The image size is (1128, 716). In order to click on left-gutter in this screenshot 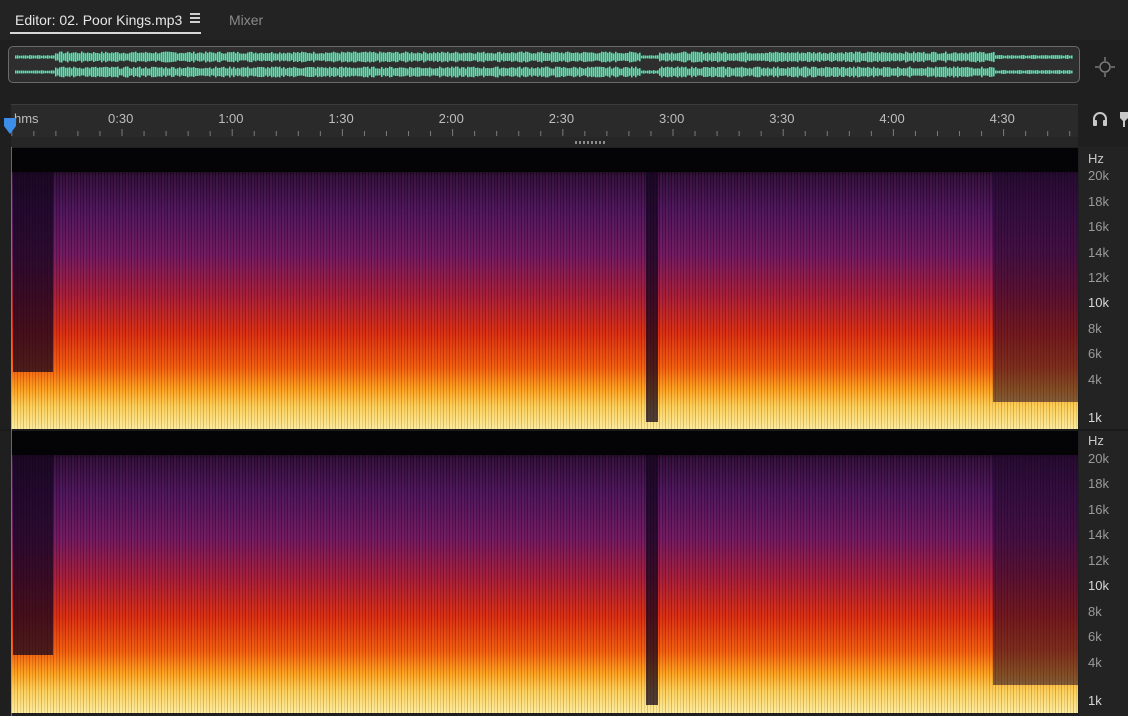, I will do `click(5, 431)`.